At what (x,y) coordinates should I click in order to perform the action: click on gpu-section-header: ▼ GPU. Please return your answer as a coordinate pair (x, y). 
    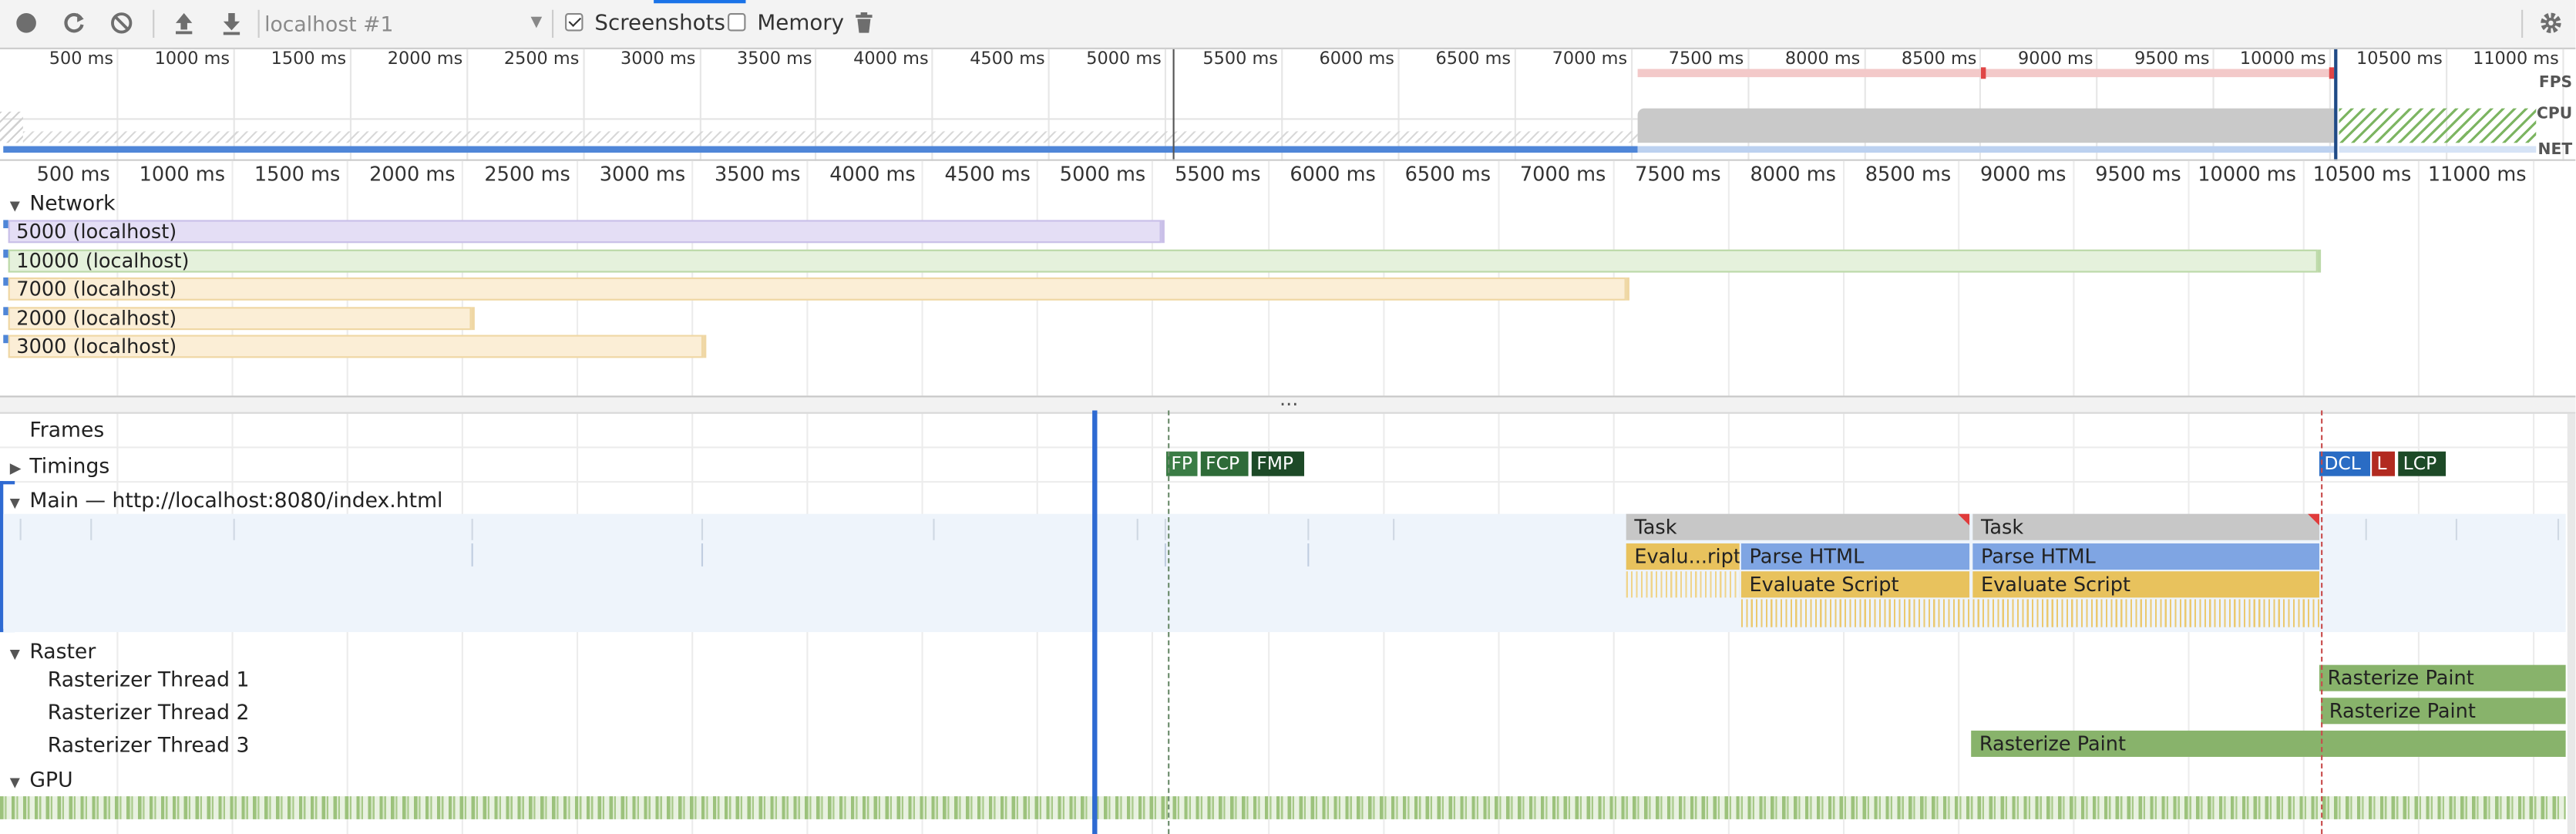
    Looking at the image, I should click on (41, 779).